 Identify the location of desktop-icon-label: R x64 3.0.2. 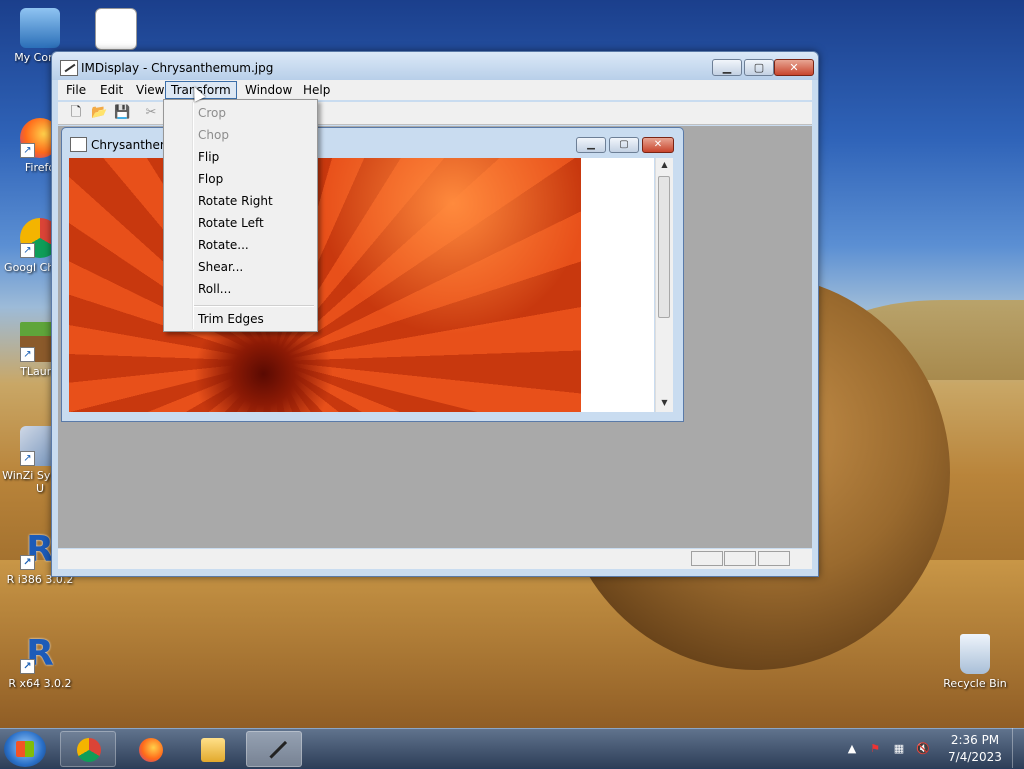
(40, 683).